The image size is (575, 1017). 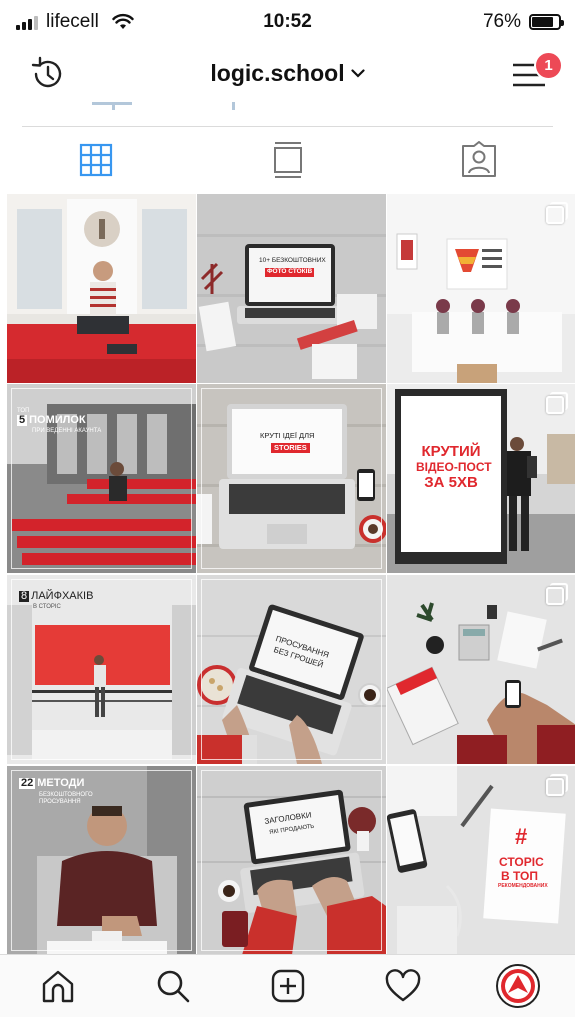 I want to click on tagged-icon, so click(x=479, y=159).